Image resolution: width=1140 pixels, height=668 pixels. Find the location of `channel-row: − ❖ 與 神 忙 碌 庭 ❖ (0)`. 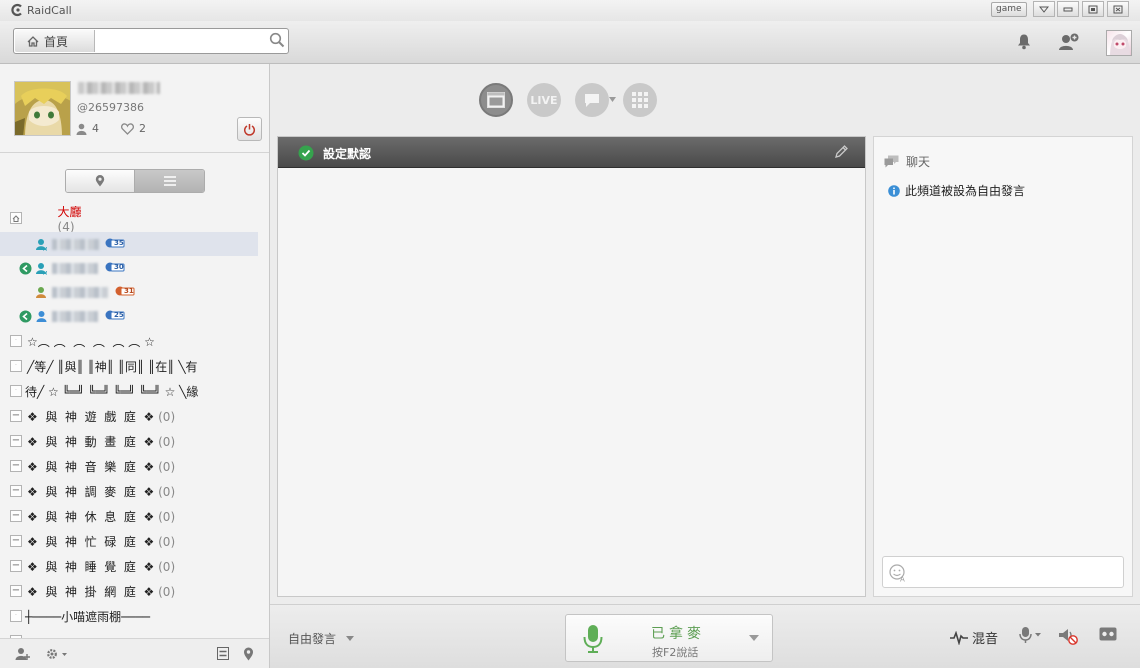

channel-row: − ❖ 與 神 忙 碌 庭 ❖ (0) is located at coordinates (129, 541).